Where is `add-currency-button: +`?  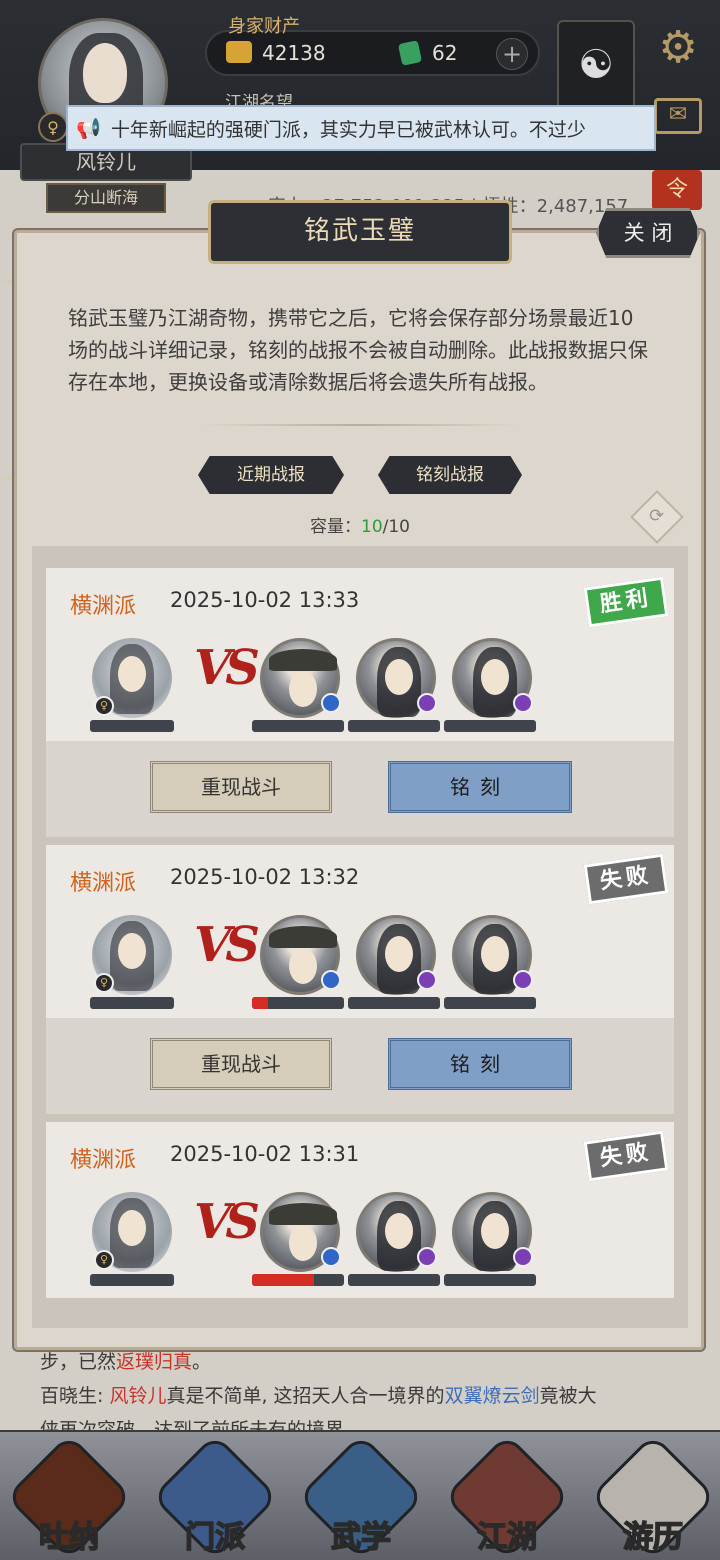 add-currency-button: + is located at coordinates (512, 54).